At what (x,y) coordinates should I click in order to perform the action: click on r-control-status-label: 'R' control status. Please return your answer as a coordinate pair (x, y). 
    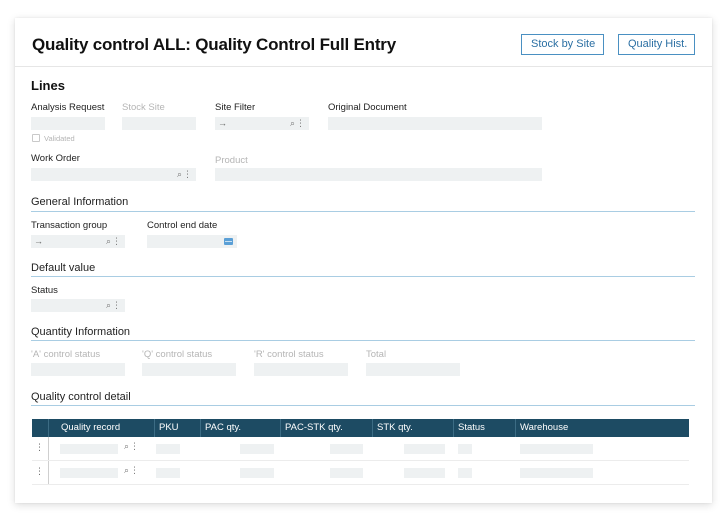
    Looking at the image, I should click on (289, 354).